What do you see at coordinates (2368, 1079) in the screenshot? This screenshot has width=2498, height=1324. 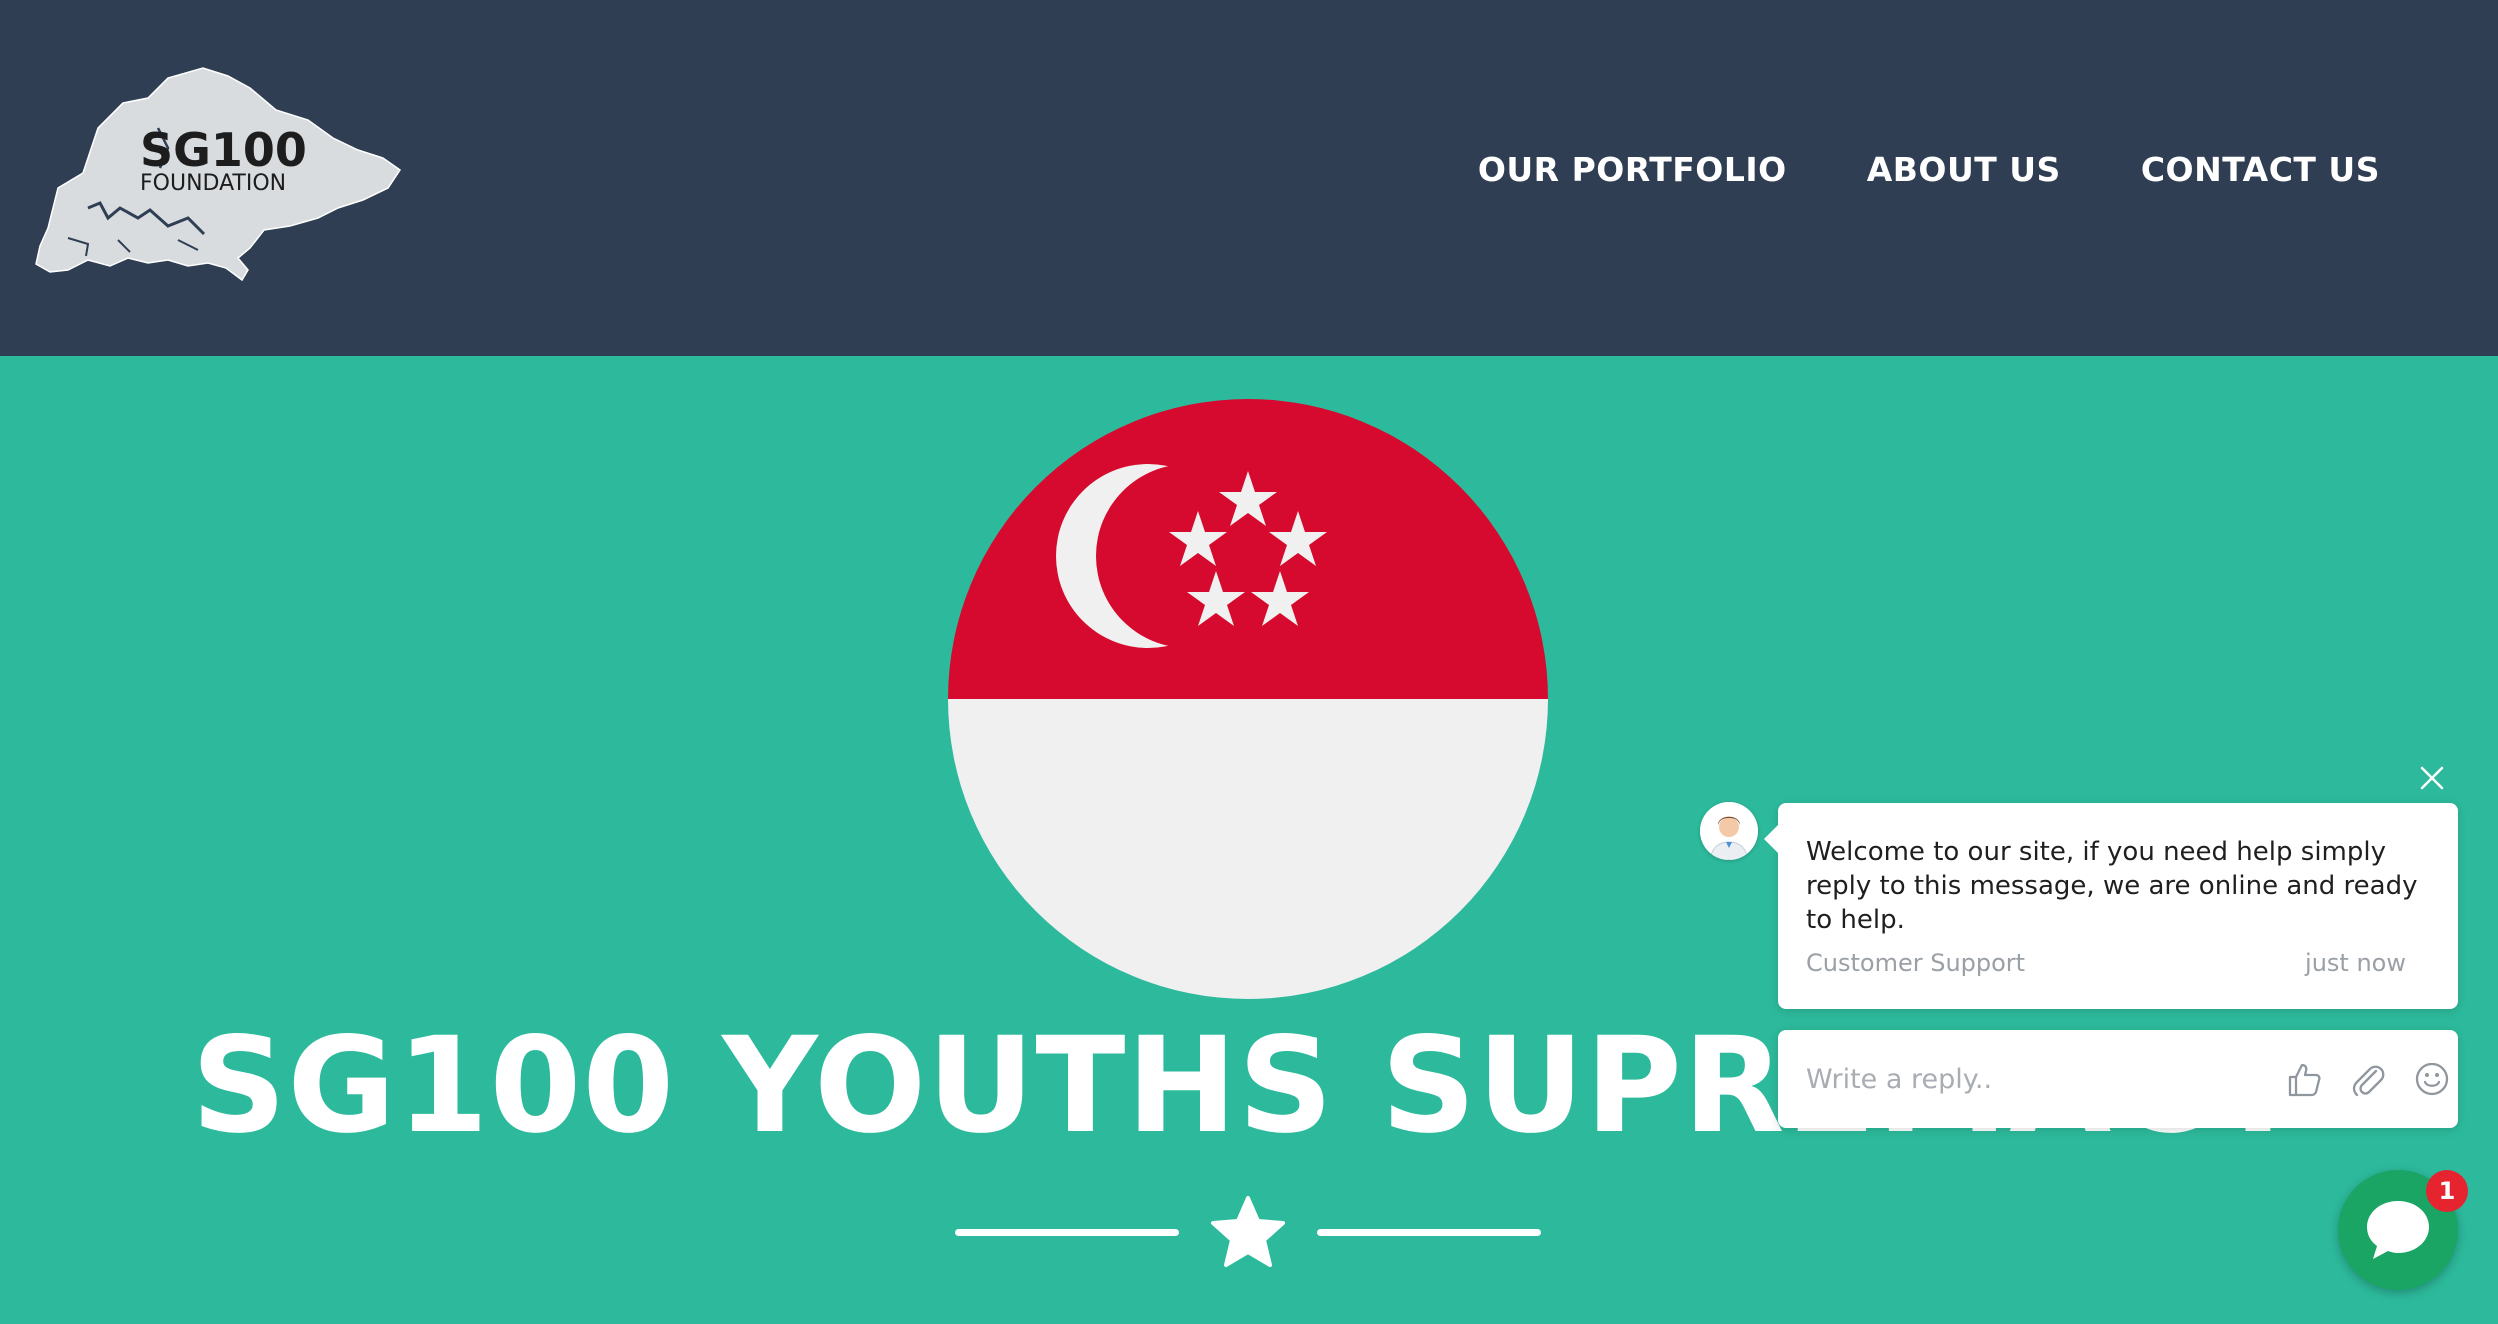 I see `paperclip-icon` at bounding box center [2368, 1079].